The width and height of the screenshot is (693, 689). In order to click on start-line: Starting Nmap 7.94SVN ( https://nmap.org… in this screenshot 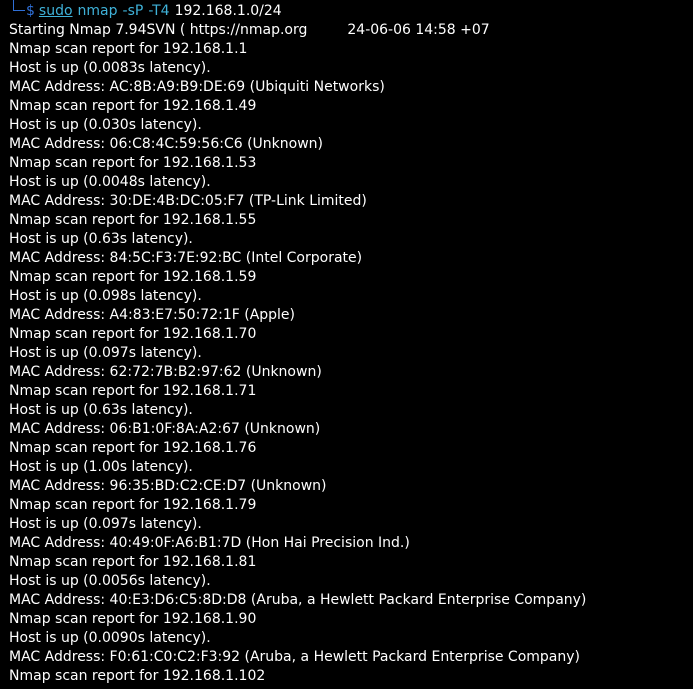, I will do `click(297, 30)`.